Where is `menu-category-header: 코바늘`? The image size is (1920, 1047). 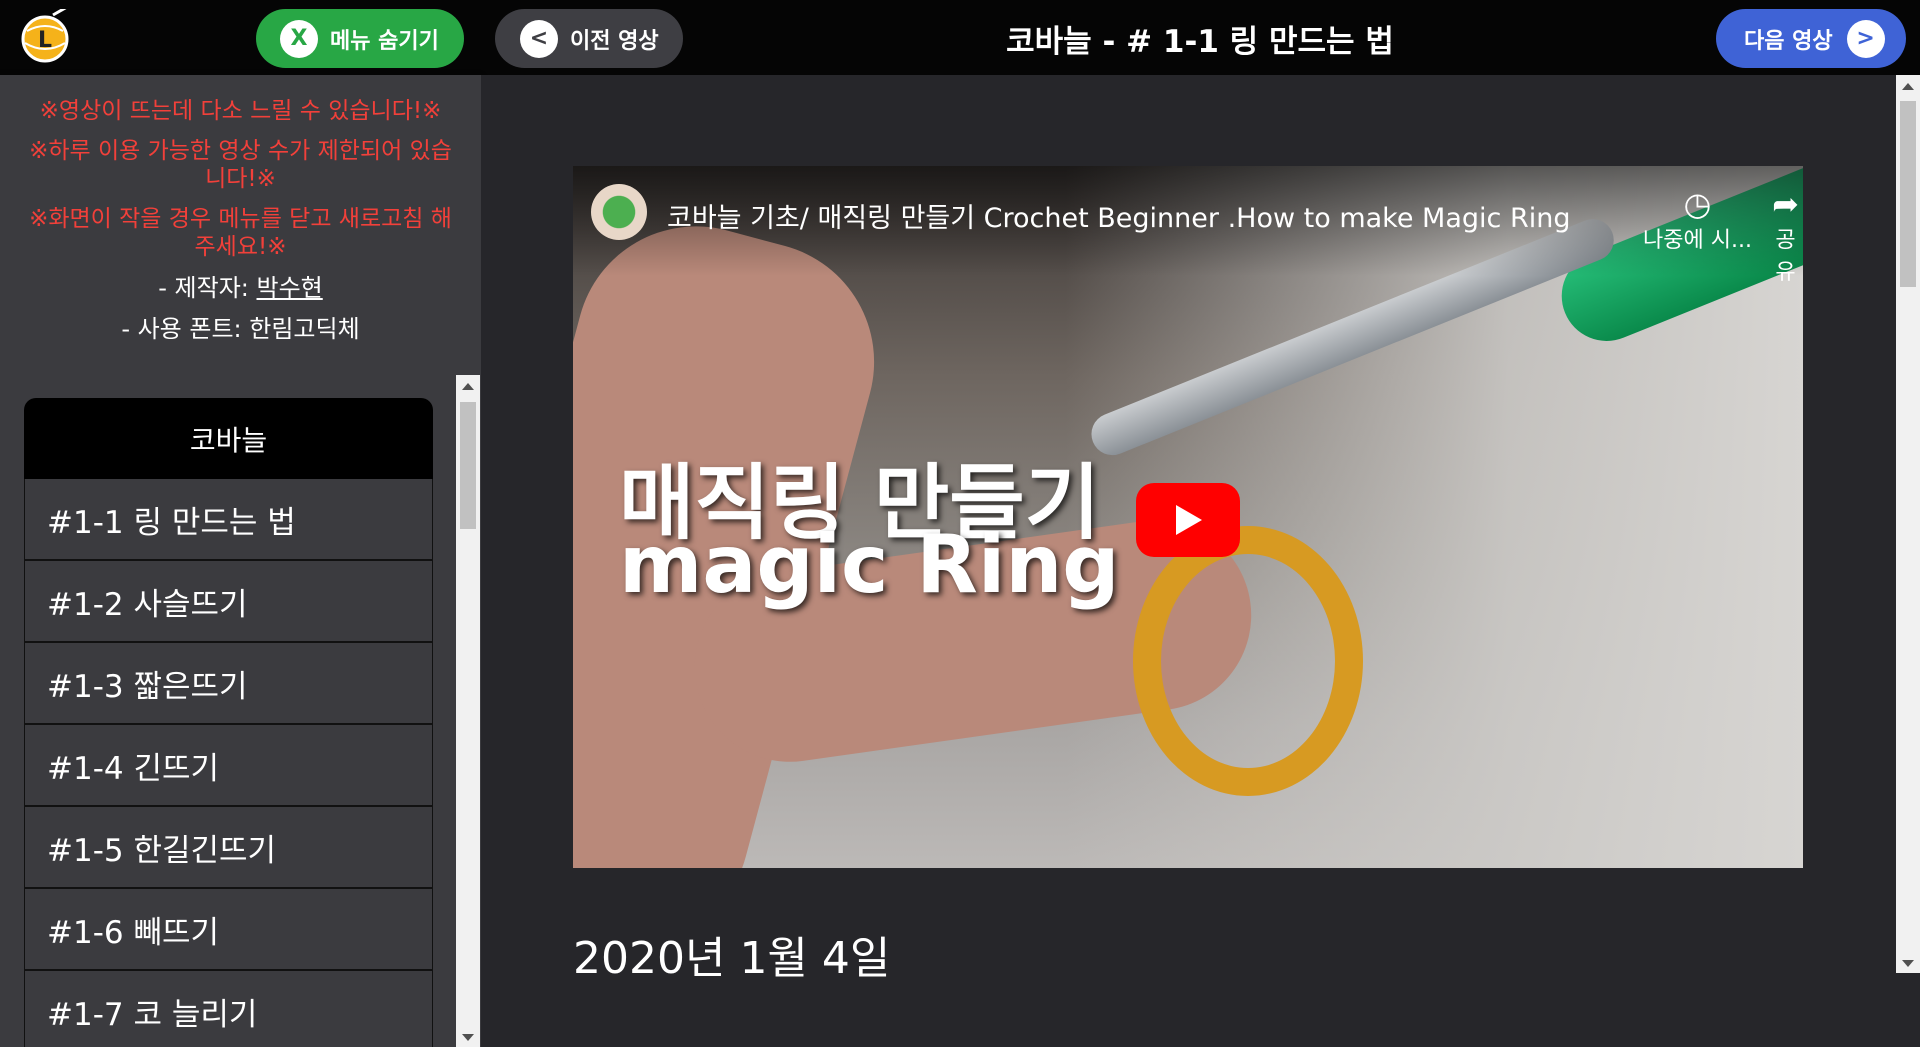
menu-category-header: 코바늘 is located at coordinates (228, 438).